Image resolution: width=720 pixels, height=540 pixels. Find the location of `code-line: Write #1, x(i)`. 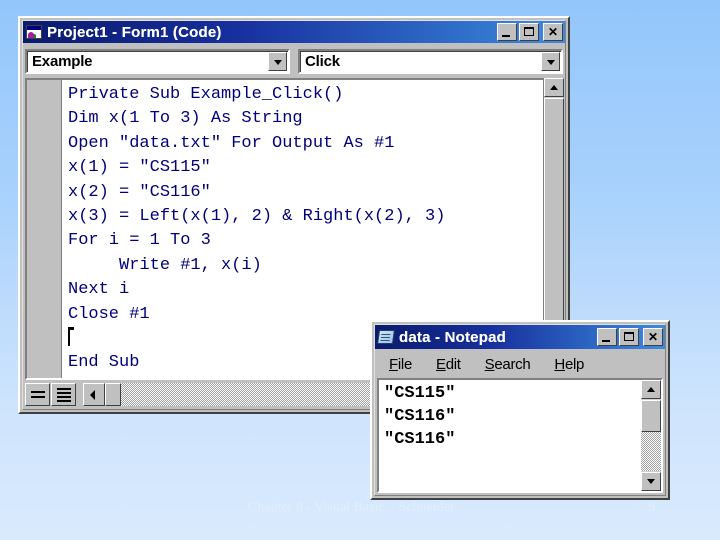

code-line: Write #1, x(i) is located at coordinates (165, 265).